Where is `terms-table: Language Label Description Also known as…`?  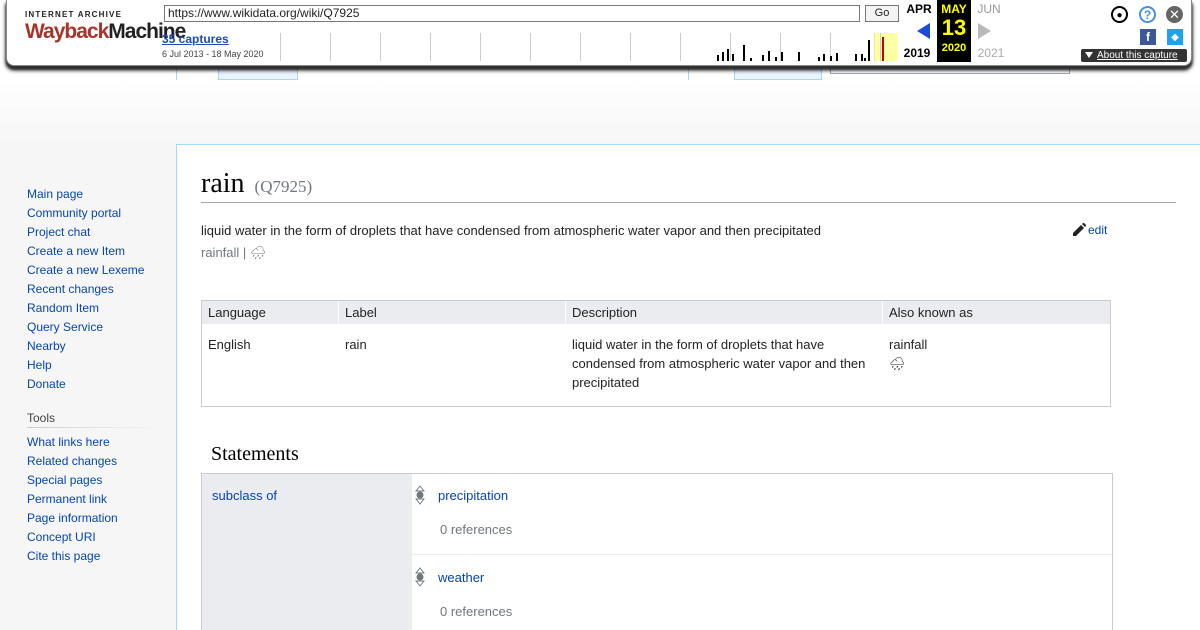 terms-table: Language Label Description Also known as… is located at coordinates (656, 353).